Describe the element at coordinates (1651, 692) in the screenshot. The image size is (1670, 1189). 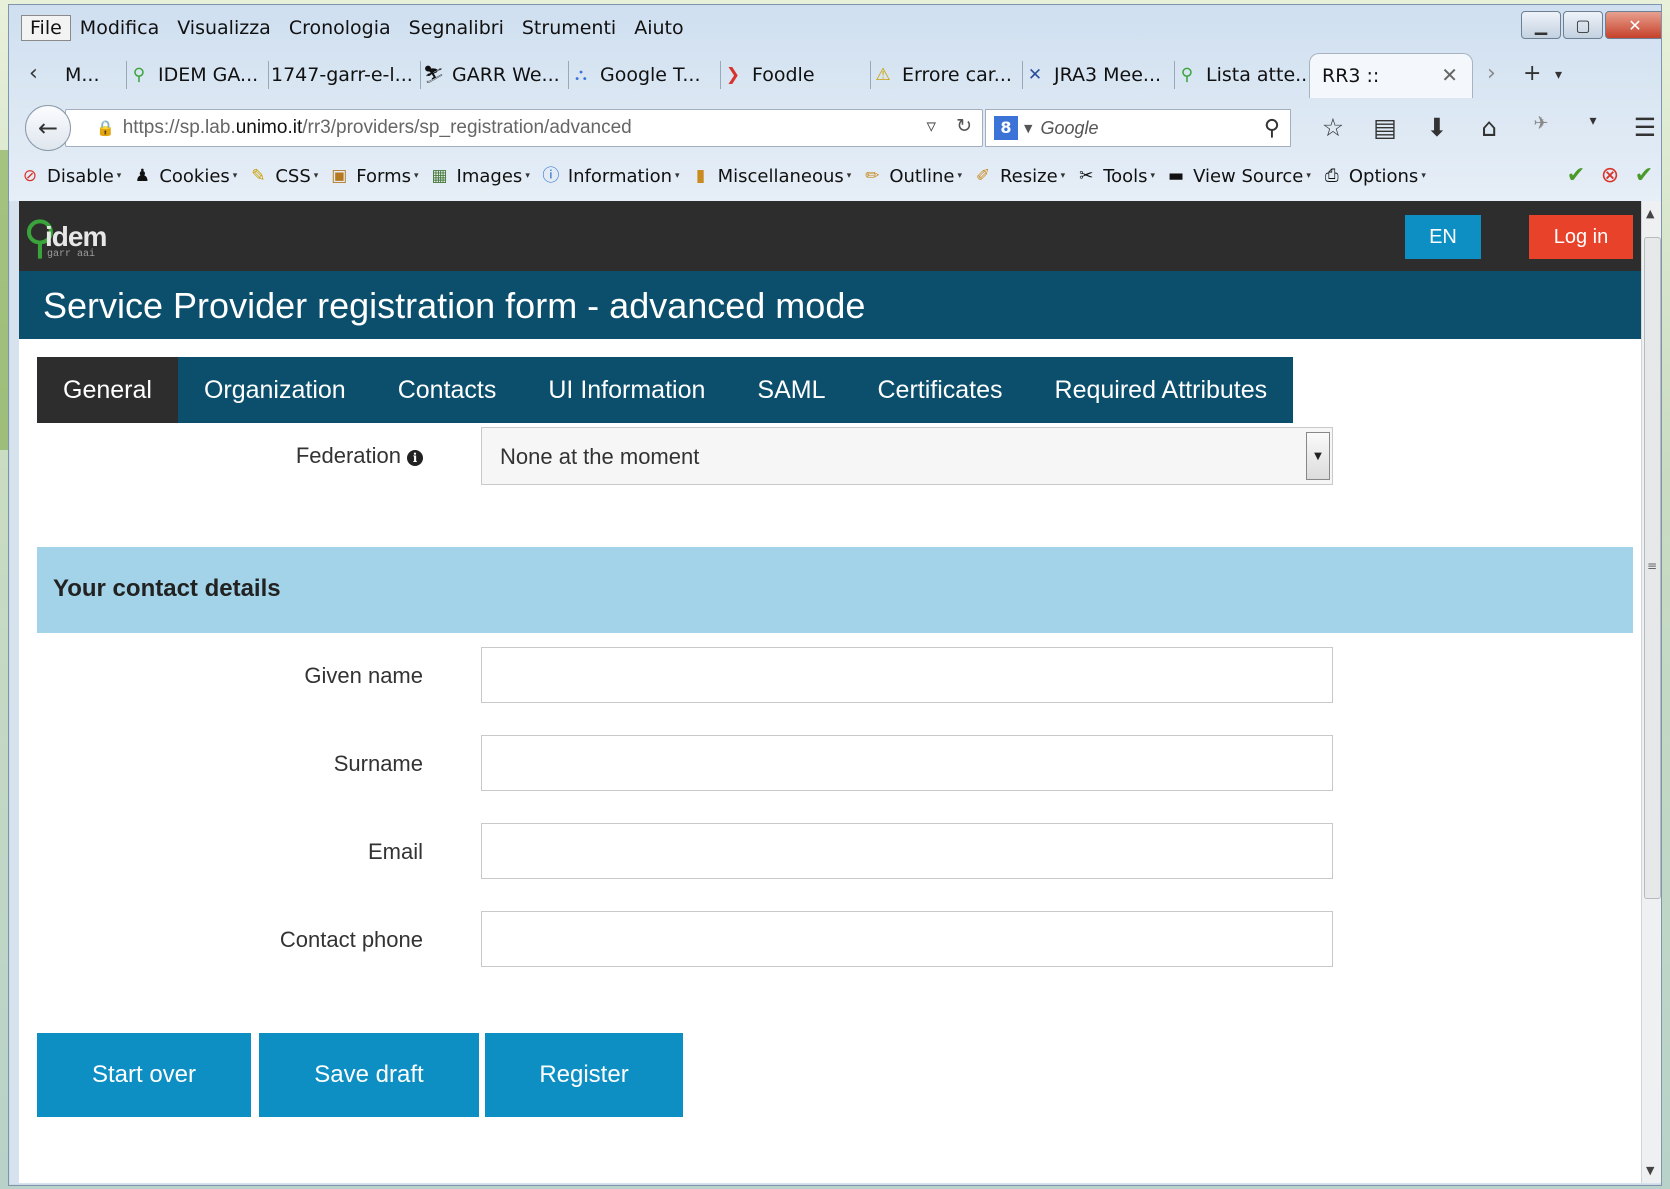
I see `vertical-scrollbar: ▲ ≡ ▼` at that location.